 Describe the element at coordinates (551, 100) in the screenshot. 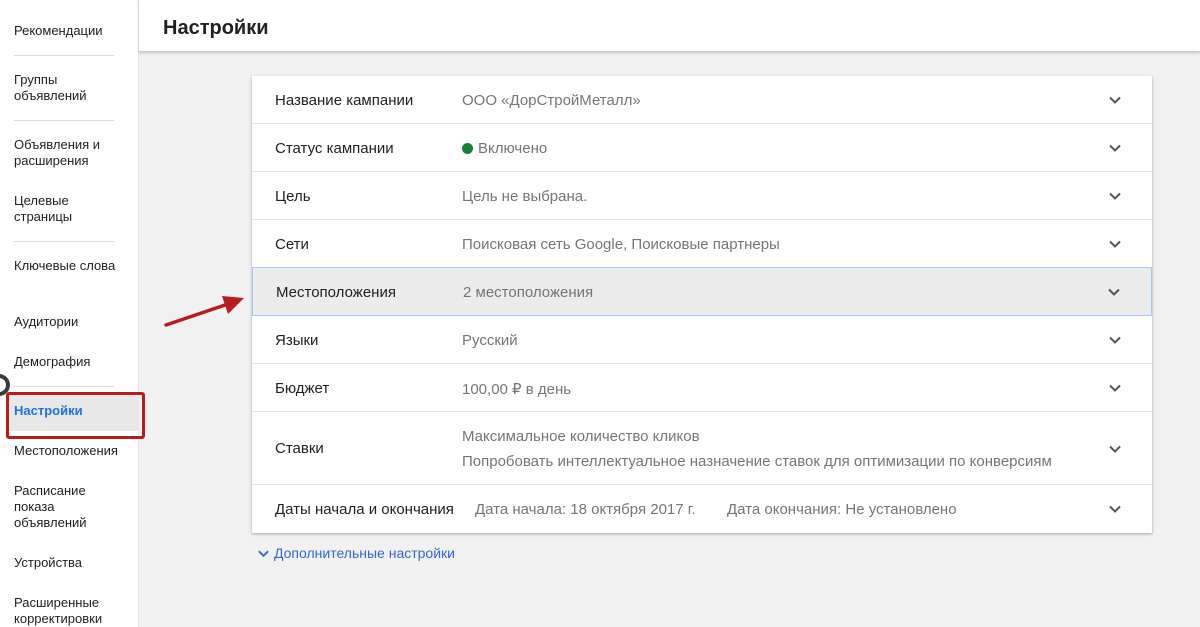

I see `setting-value: ООО «ДорСтройМеталл»` at that location.